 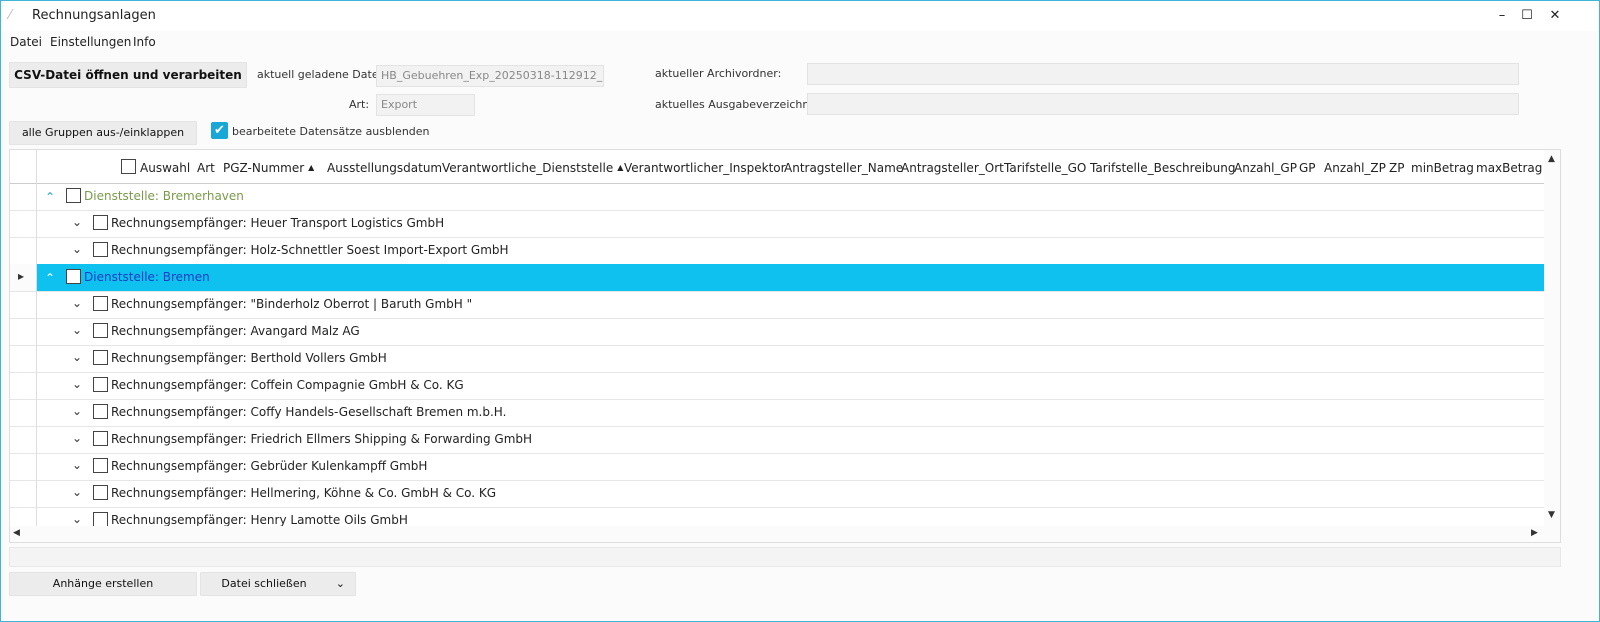 I want to click on col-anzahl-zp: Anzahl_ZP, so click(x=1355, y=168).